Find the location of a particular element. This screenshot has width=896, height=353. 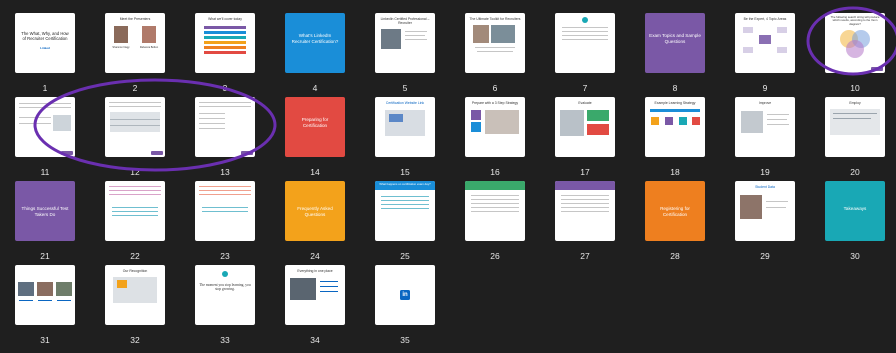

status-box is located at coordinates (598, 129).